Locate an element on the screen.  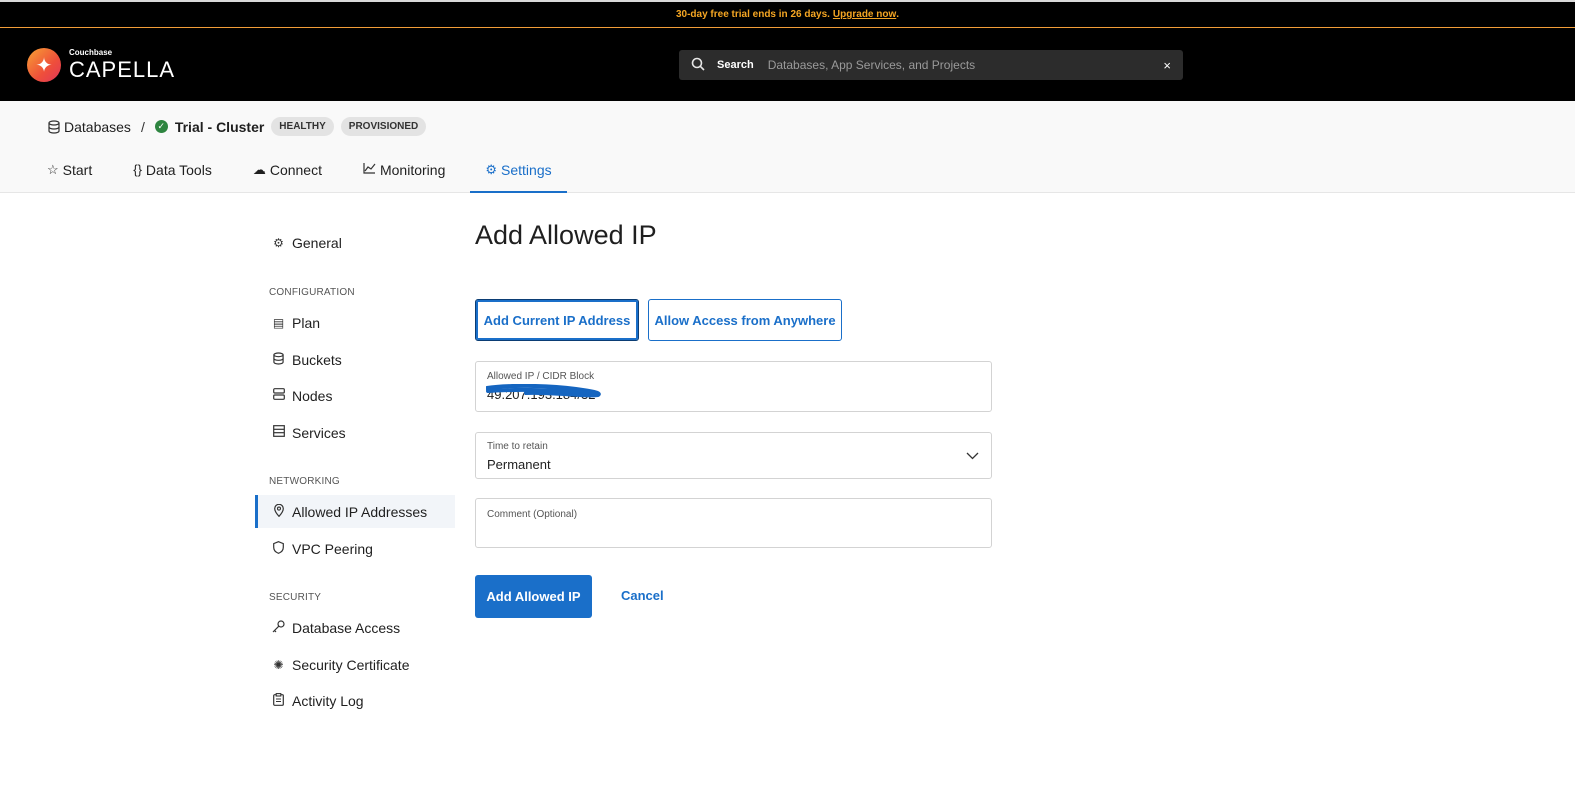
sidebar-item-label: Plan is located at coordinates (306, 322).